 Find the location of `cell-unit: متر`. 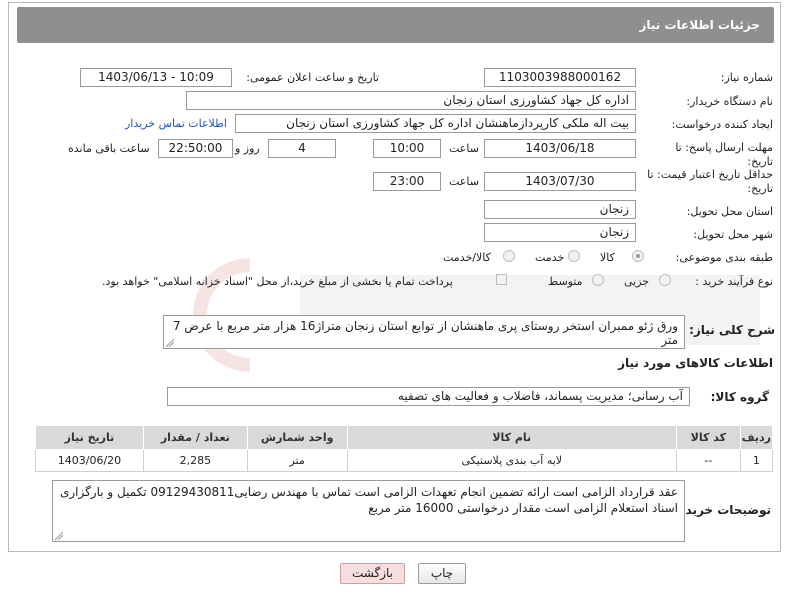

cell-unit: متر is located at coordinates (297, 460).